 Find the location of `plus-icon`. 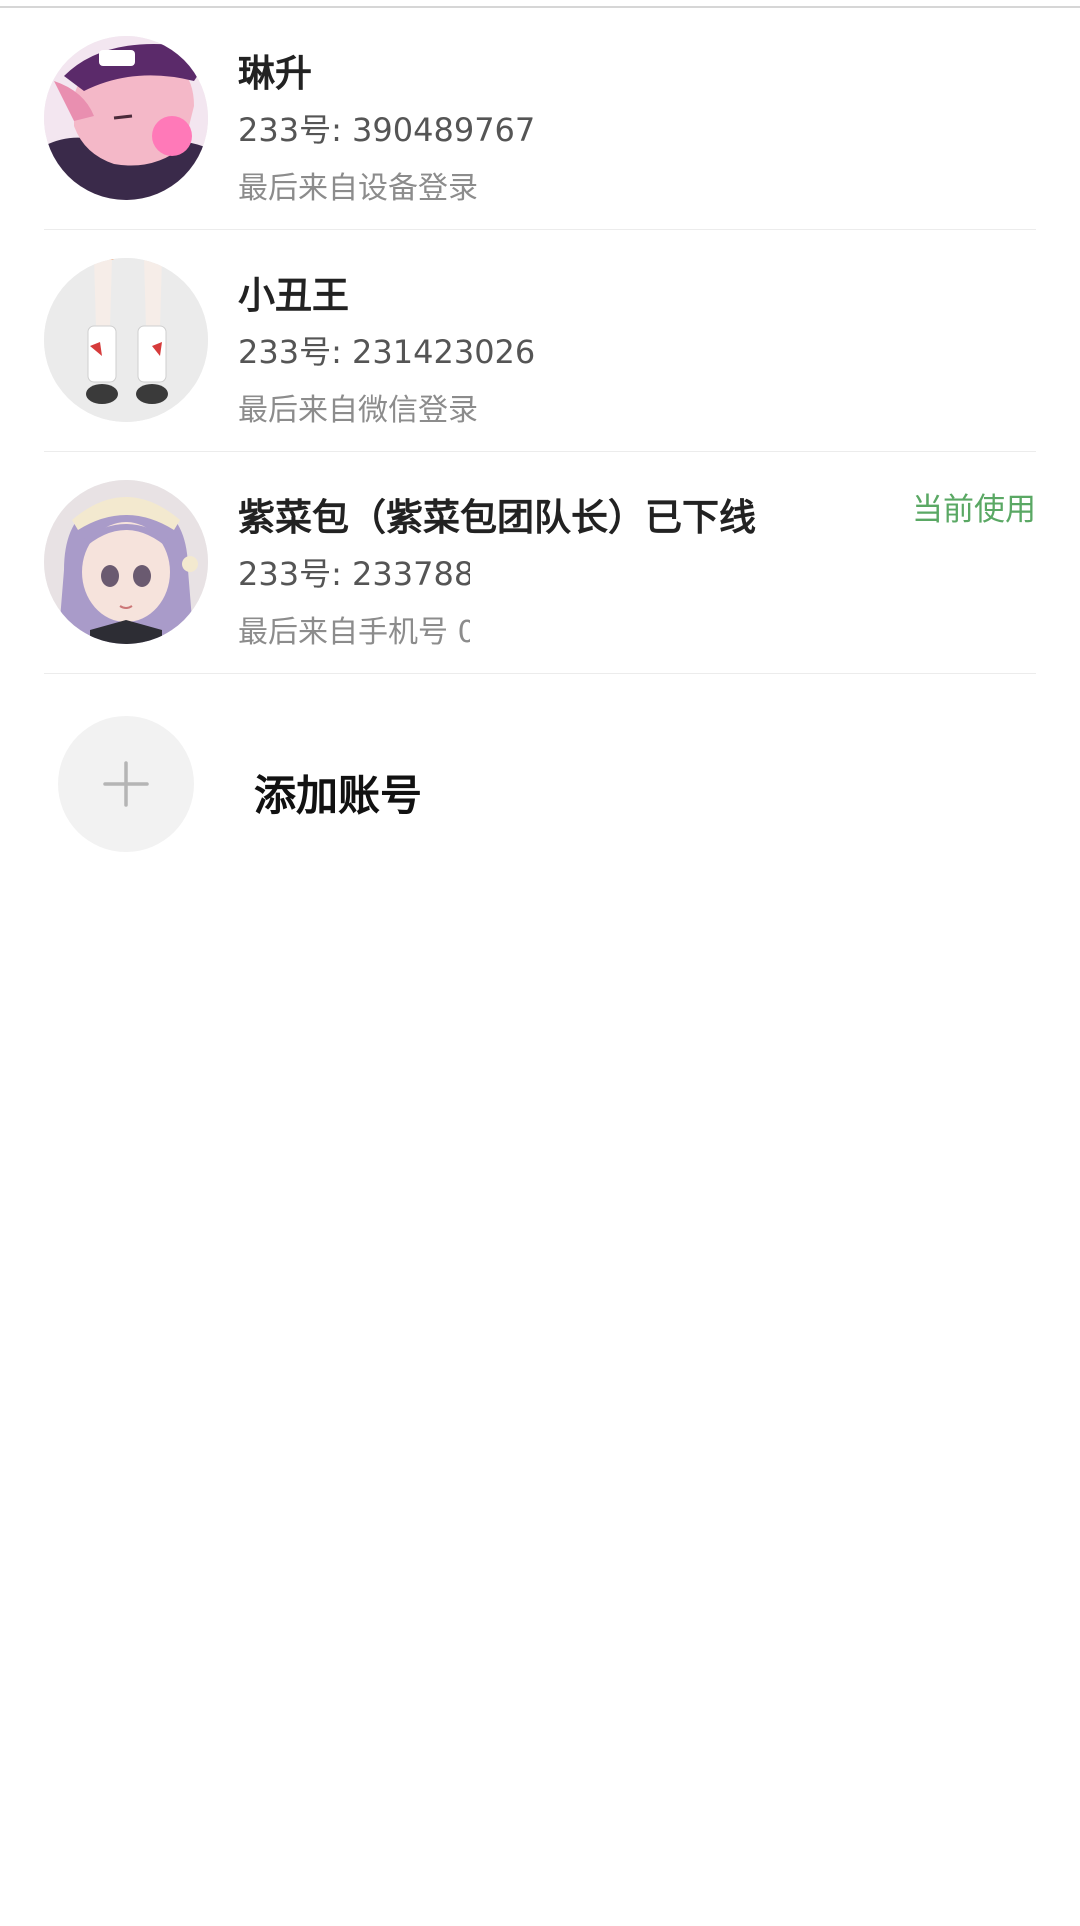

plus-icon is located at coordinates (126, 784).